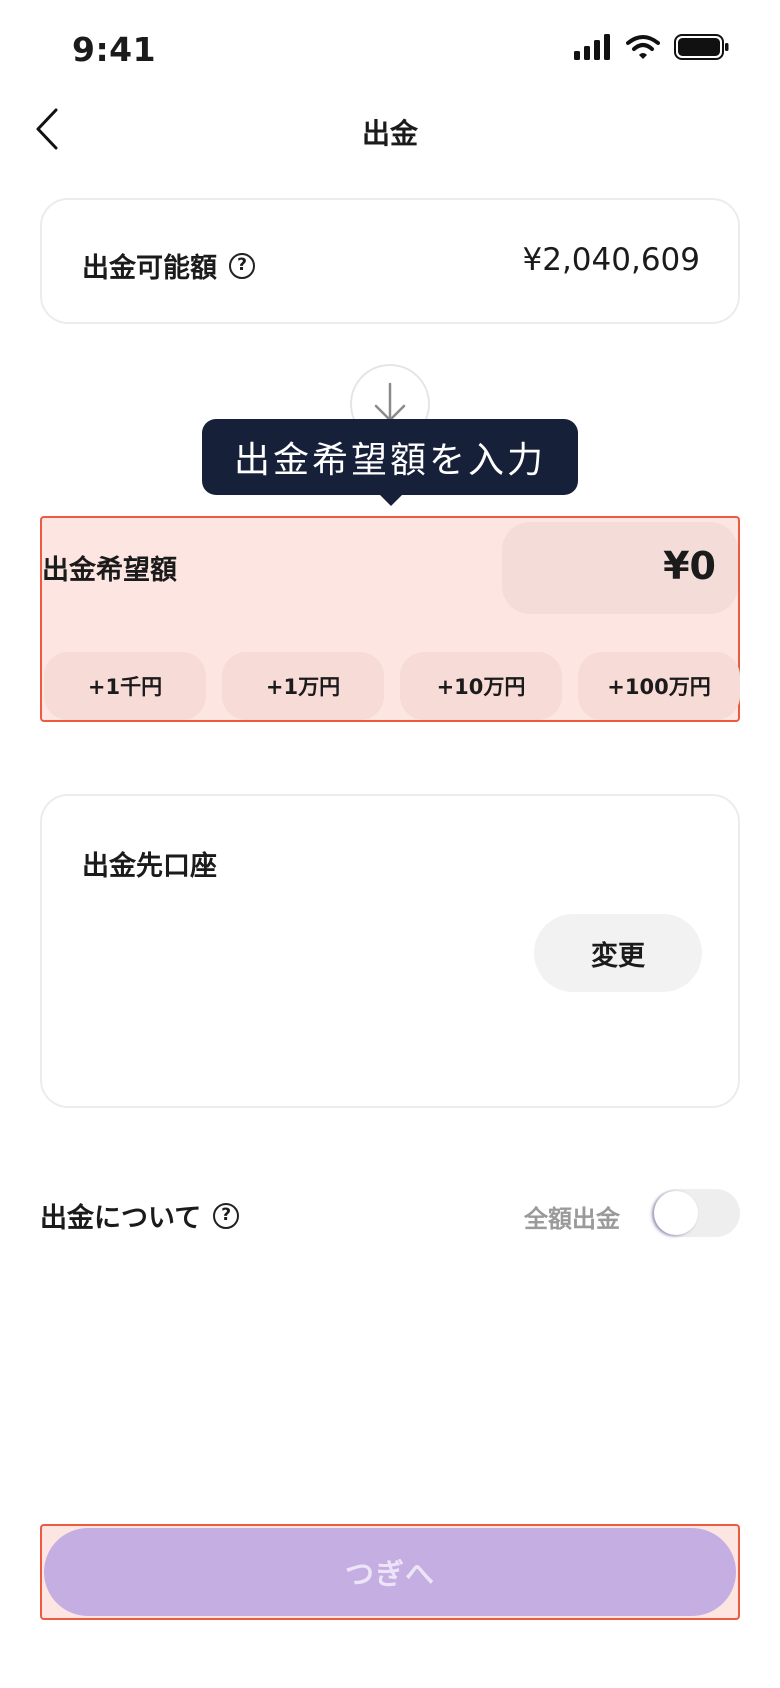 The height and width of the screenshot is (1688, 780). What do you see at coordinates (390, 261) in the screenshot?
I see `available-balance-card: 出金可能額 ? ¥2,040,609` at bounding box center [390, 261].